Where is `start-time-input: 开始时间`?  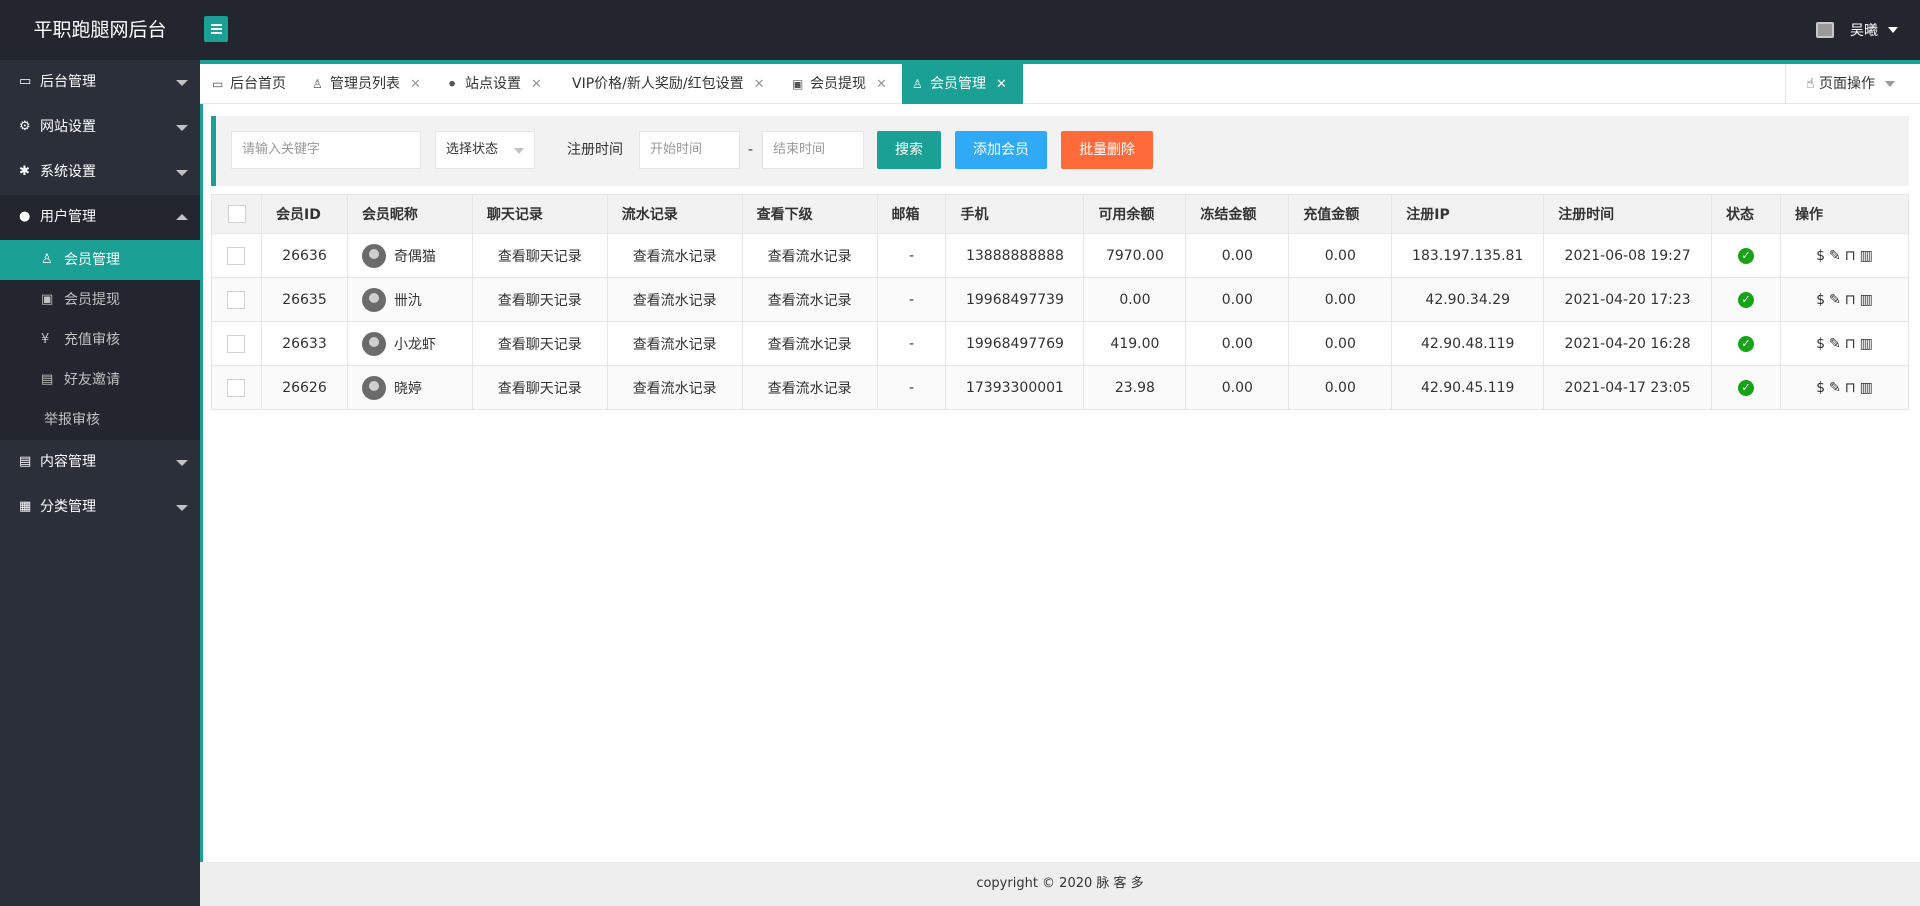 start-time-input: 开始时间 is located at coordinates (689, 150).